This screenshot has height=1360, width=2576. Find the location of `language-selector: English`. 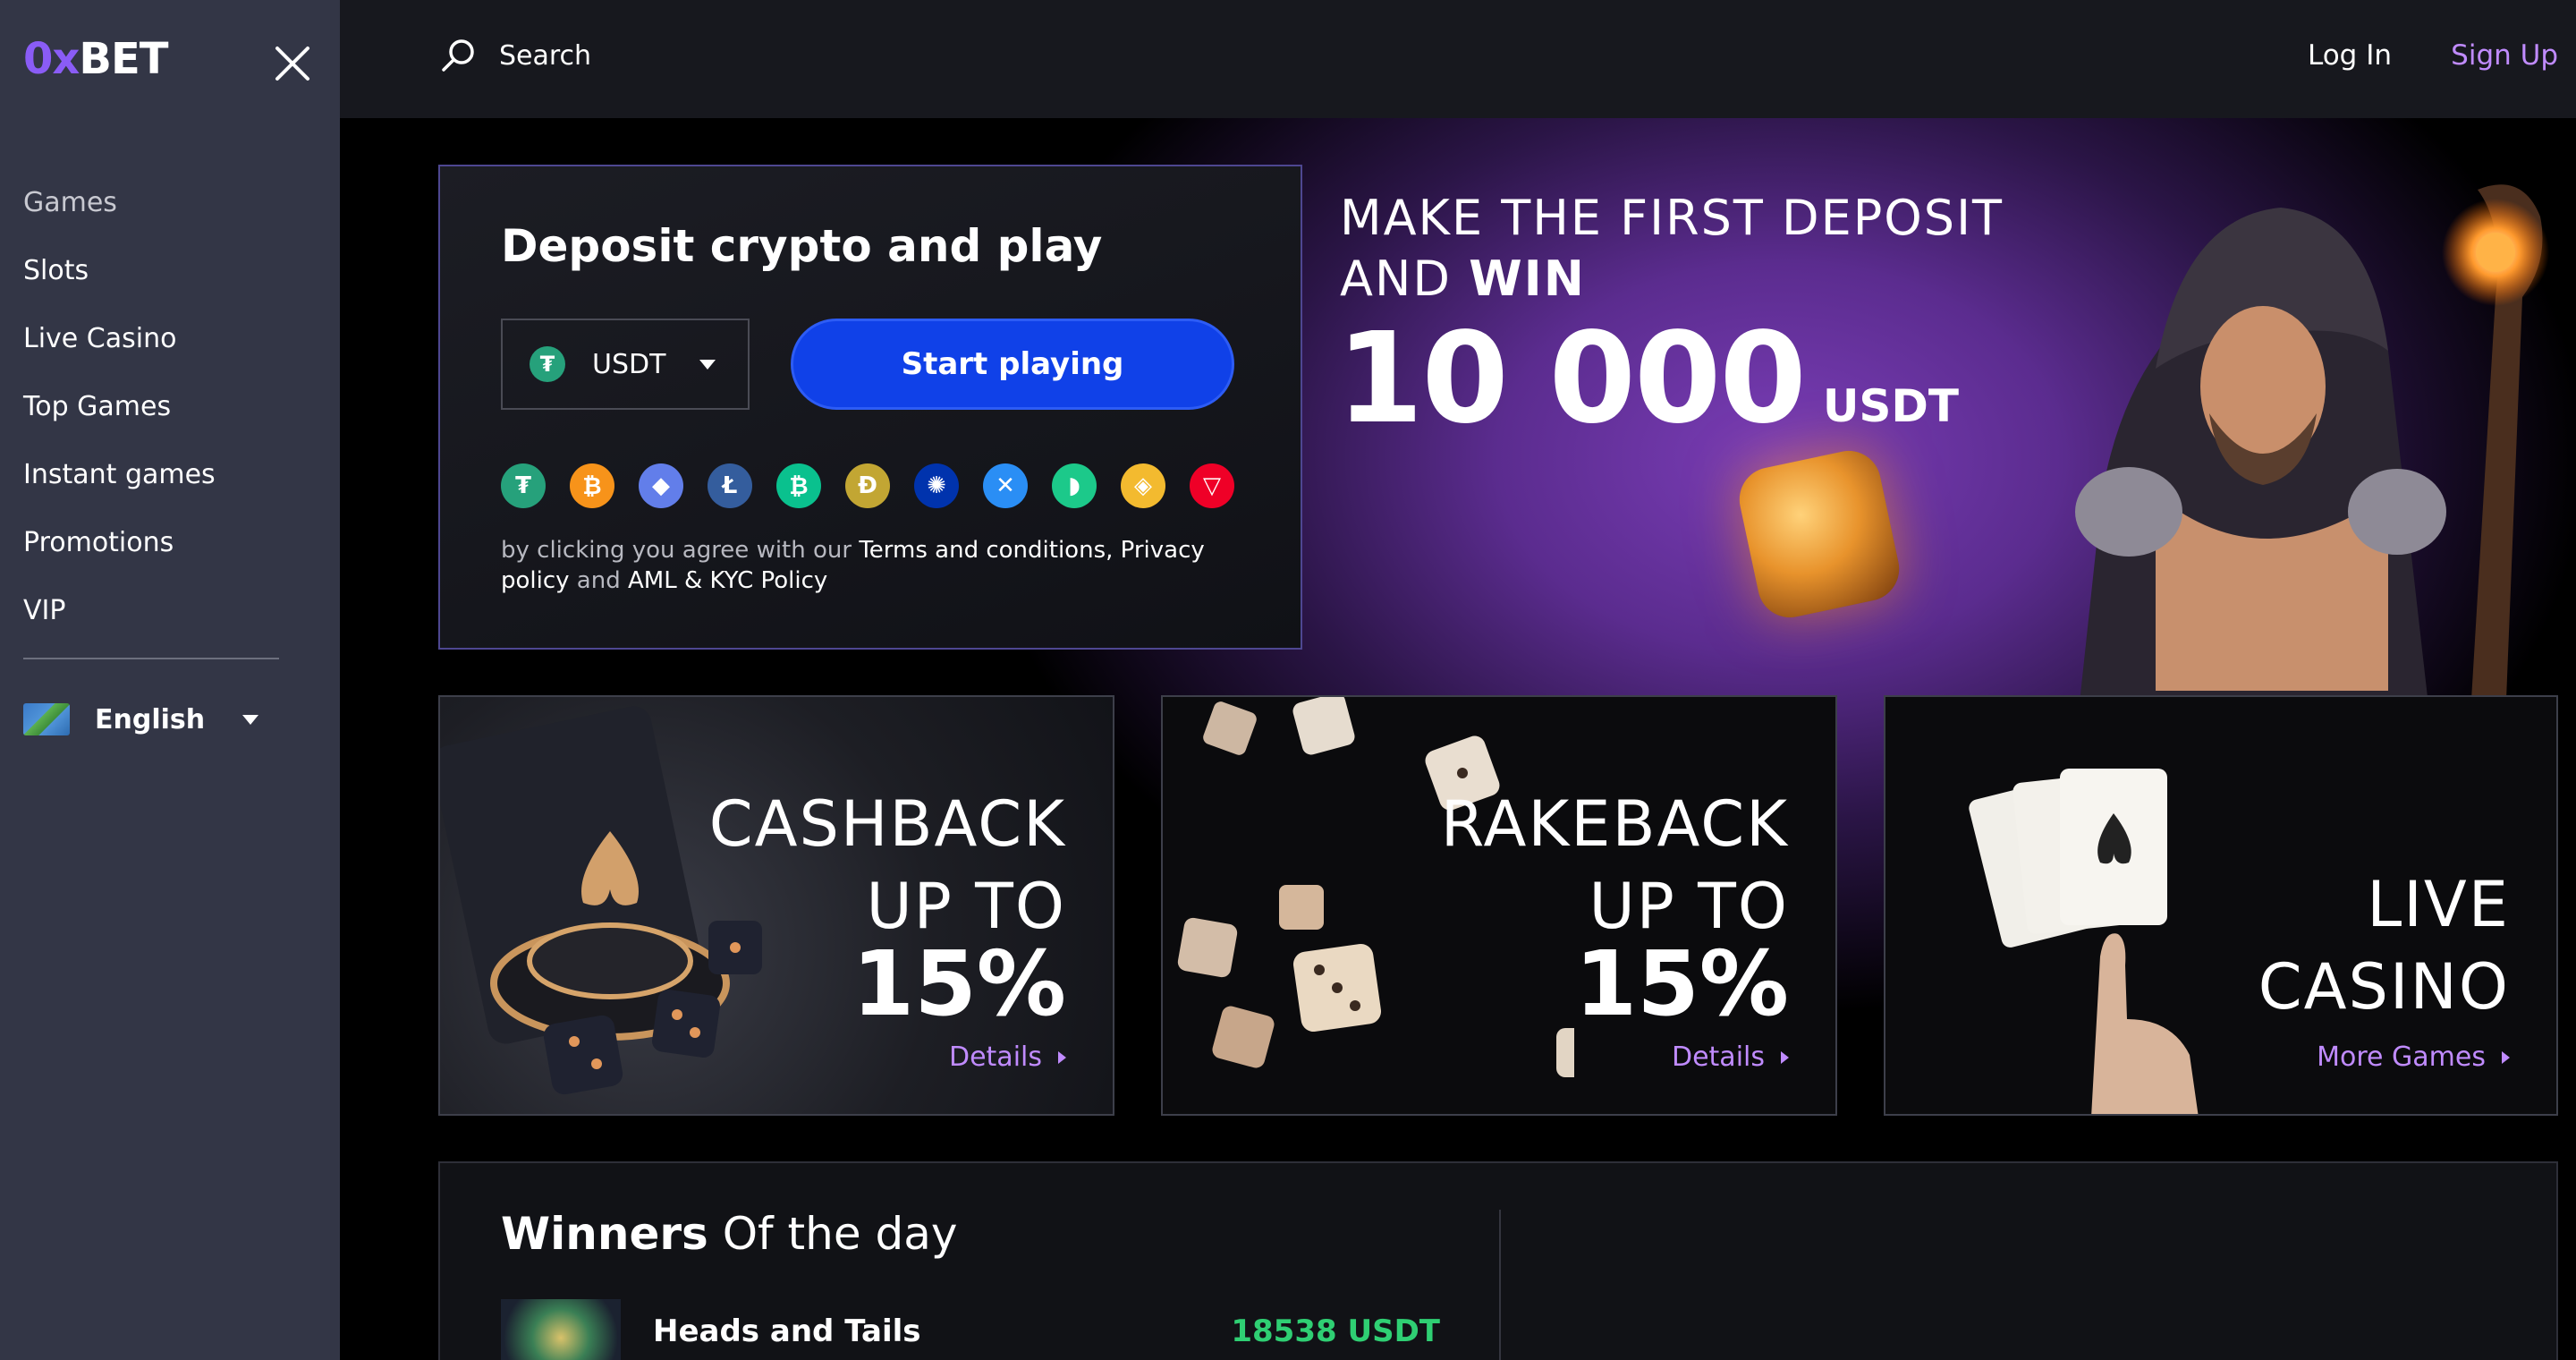

language-selector: English is located at coordinates (141, 719).